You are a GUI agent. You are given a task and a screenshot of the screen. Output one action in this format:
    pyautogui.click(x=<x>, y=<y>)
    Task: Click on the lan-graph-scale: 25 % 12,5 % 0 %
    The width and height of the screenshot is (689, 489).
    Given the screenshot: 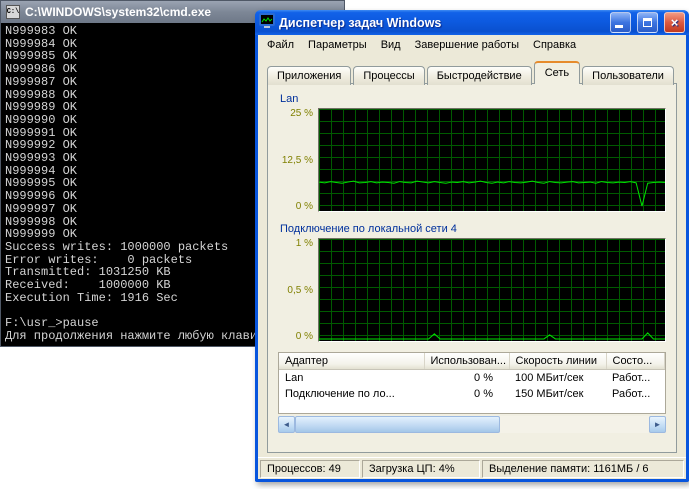 What is the action you would take?
    pyautogui.click(x=298, y=160)
    